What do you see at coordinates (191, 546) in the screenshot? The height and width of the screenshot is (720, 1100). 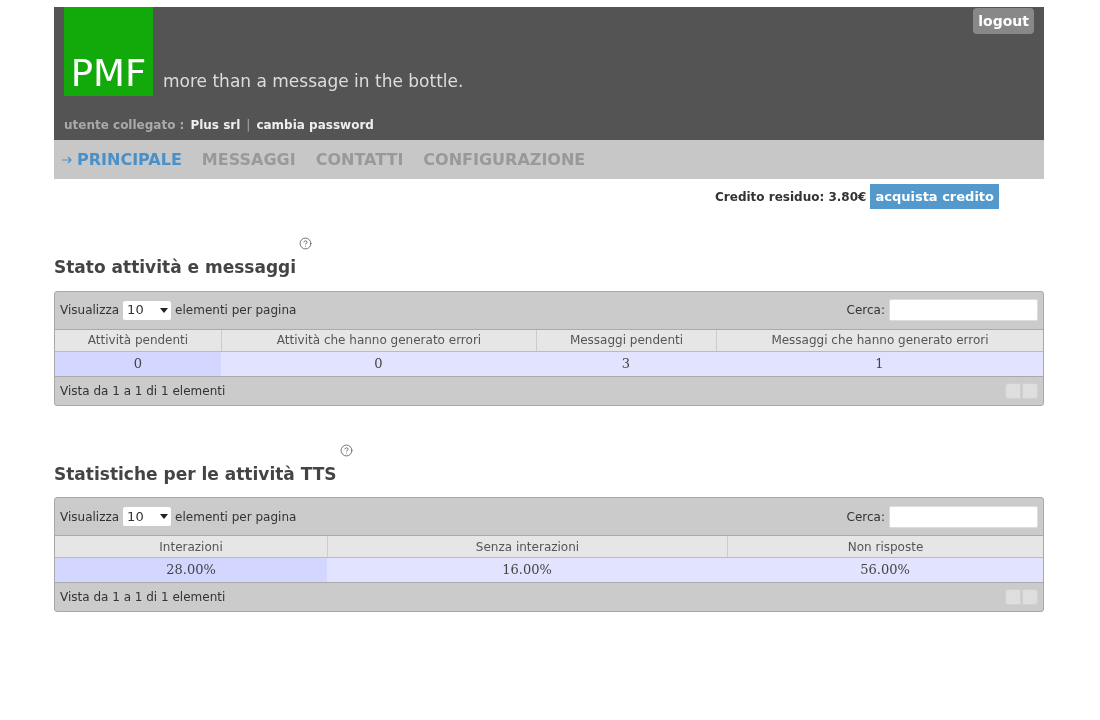 I see `column-header: Interazioni` at bounding box center [191, 546].